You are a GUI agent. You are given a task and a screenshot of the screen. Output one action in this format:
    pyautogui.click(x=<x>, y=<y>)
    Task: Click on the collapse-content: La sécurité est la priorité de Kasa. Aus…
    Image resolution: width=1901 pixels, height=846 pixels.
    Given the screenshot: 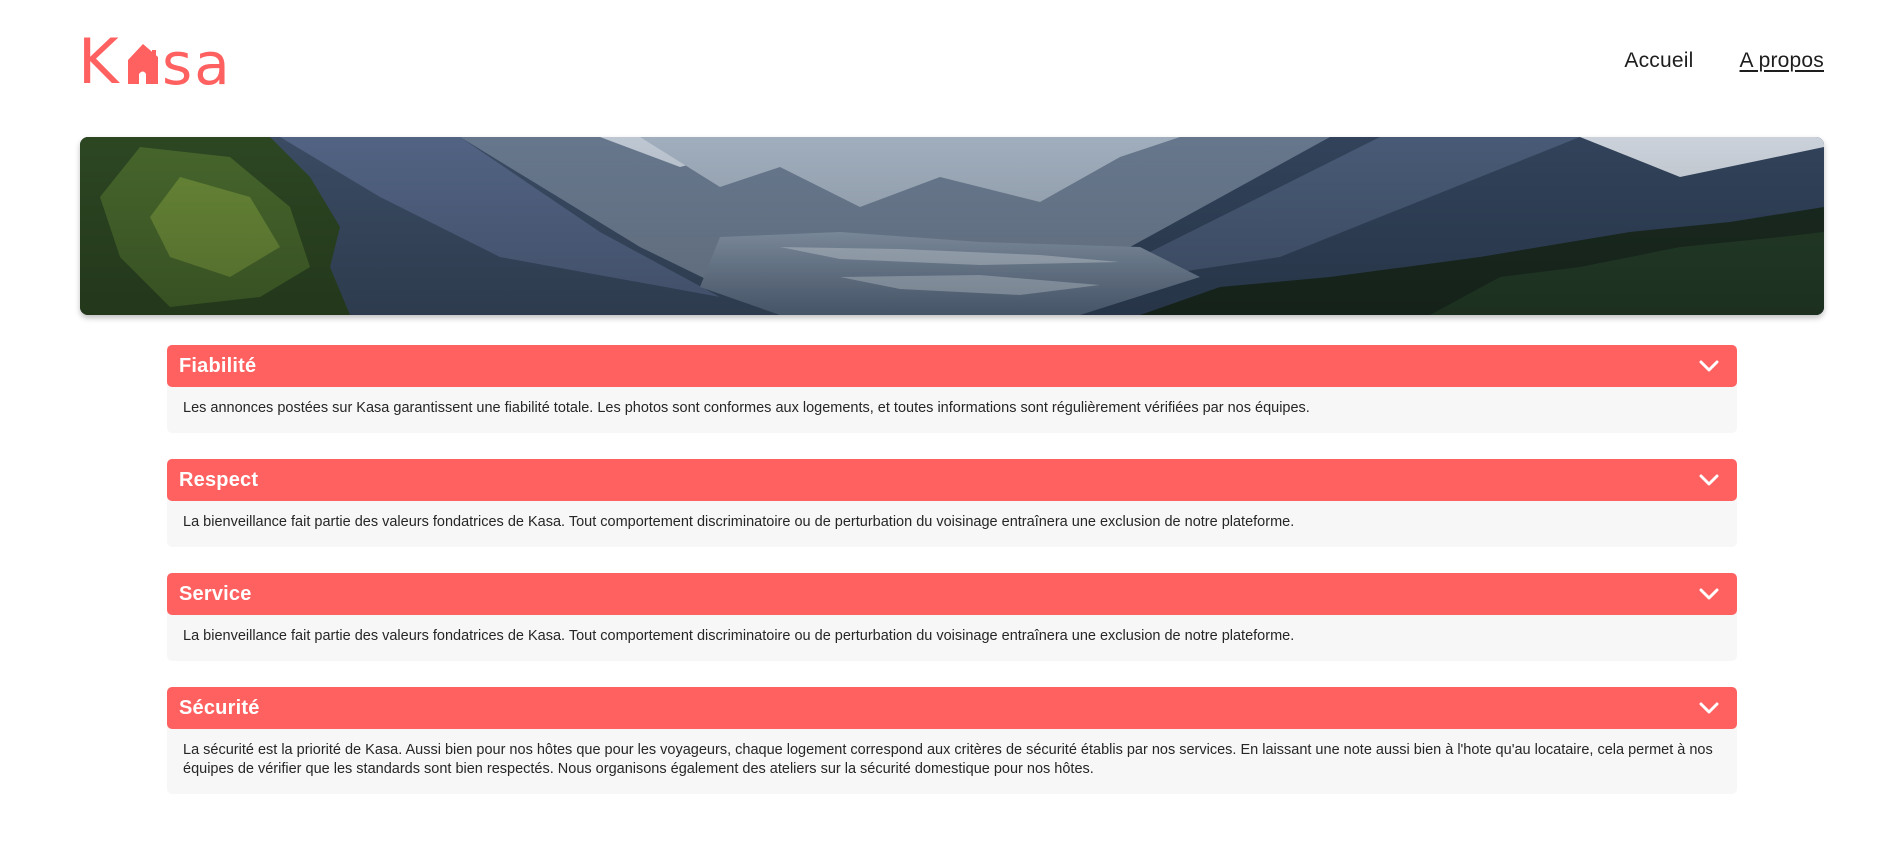 What is the action you would take?
    pyautogui.click(x=952, y=759)
    